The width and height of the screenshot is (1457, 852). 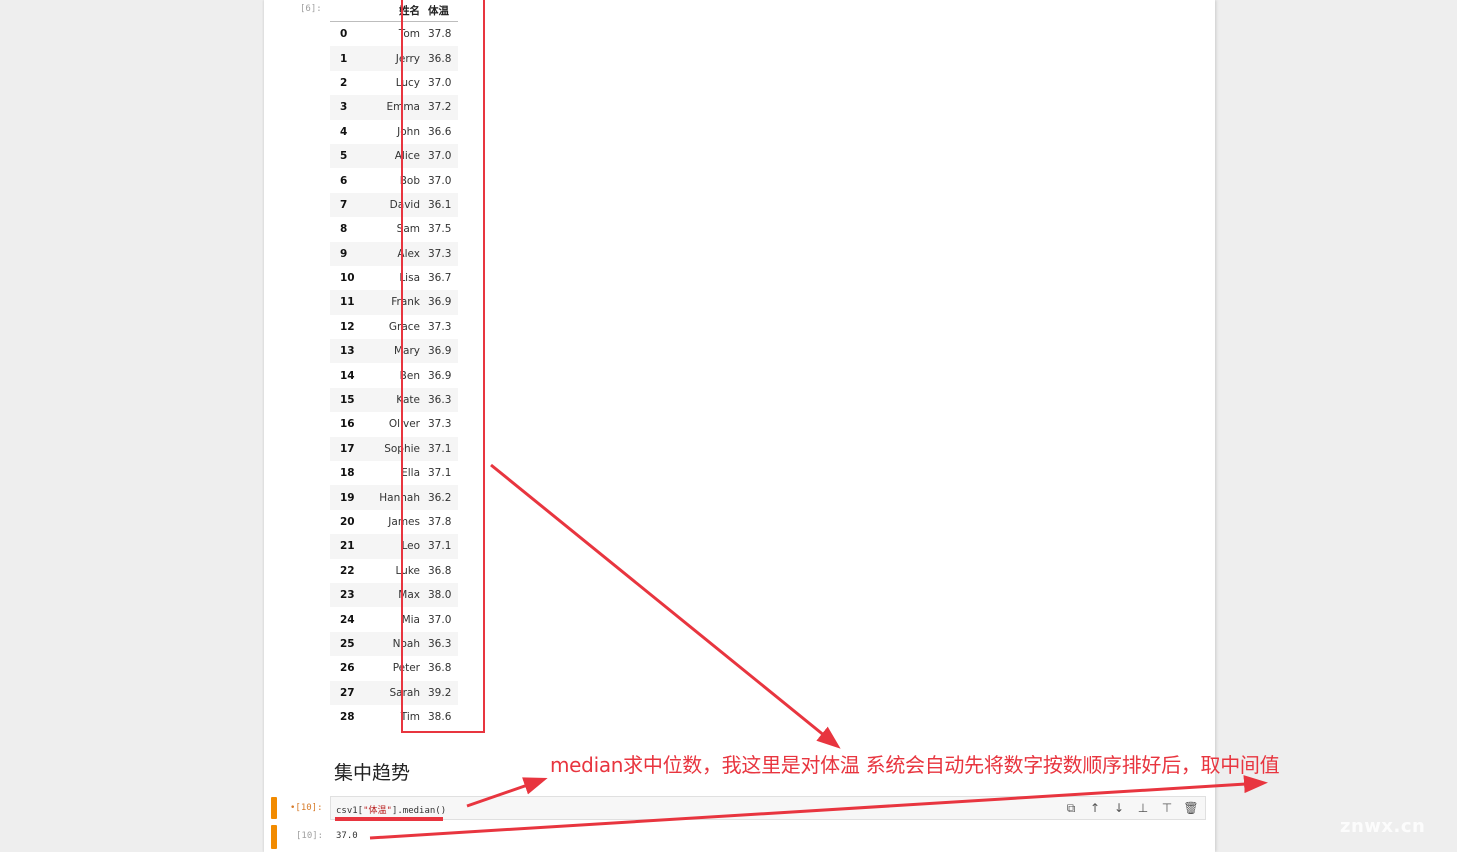 I want to click on row-index: 10, so click(x=347, y=278).